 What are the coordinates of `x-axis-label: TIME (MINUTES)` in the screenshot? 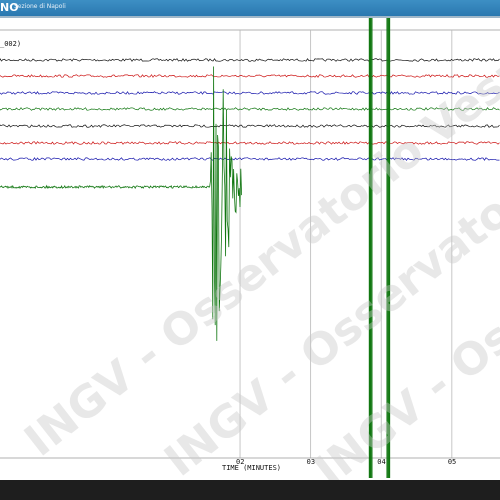 It's located at (251, 468).